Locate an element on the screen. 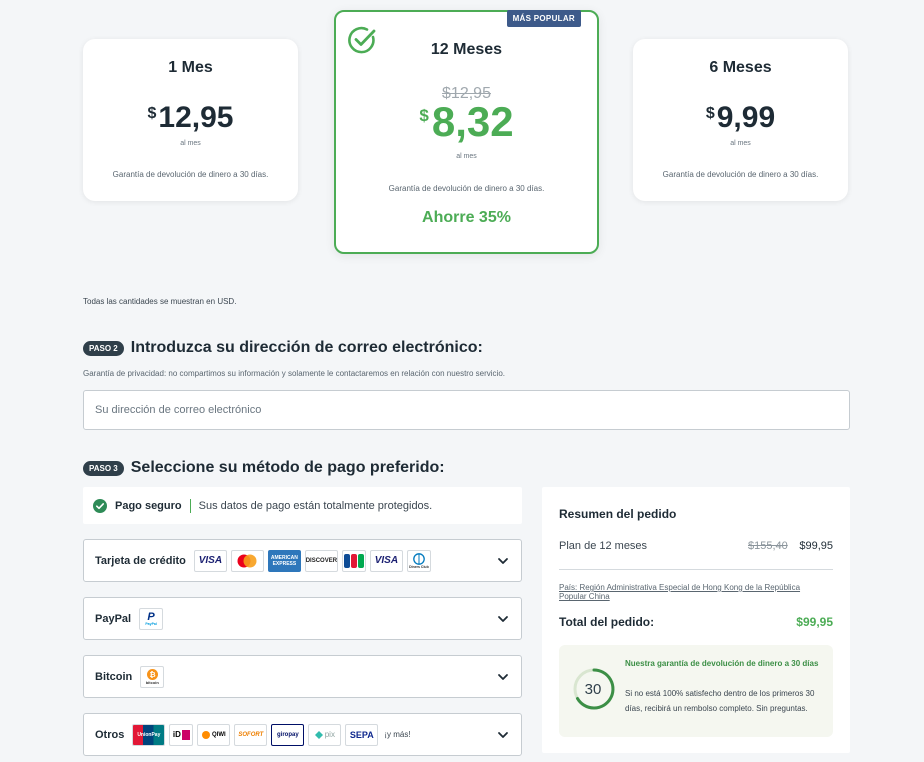 The width and height of the screenshot is (924, 762). plan-price: $ 12,95 is located at coordinates (190, 118).